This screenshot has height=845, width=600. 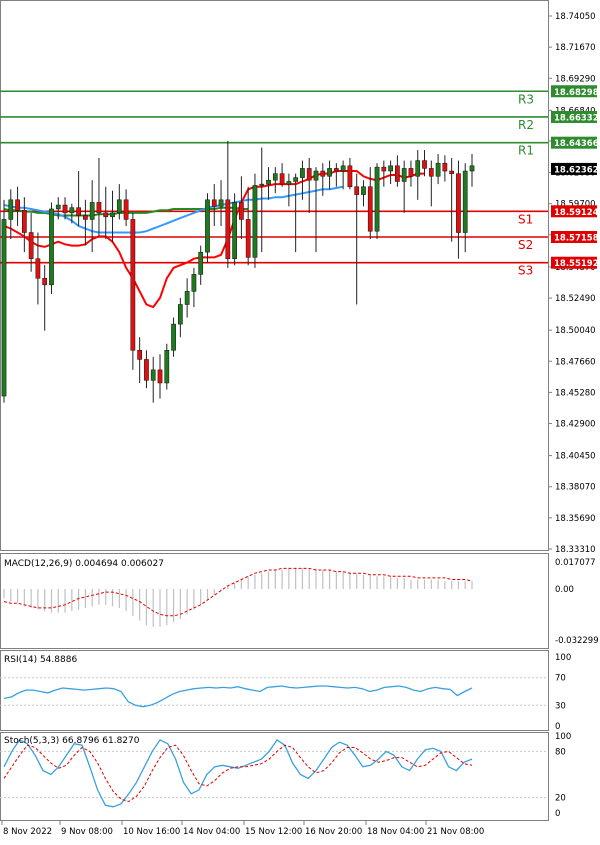 I want to click on macd-tick-label: -0.032299, so click(x=577, y=641).